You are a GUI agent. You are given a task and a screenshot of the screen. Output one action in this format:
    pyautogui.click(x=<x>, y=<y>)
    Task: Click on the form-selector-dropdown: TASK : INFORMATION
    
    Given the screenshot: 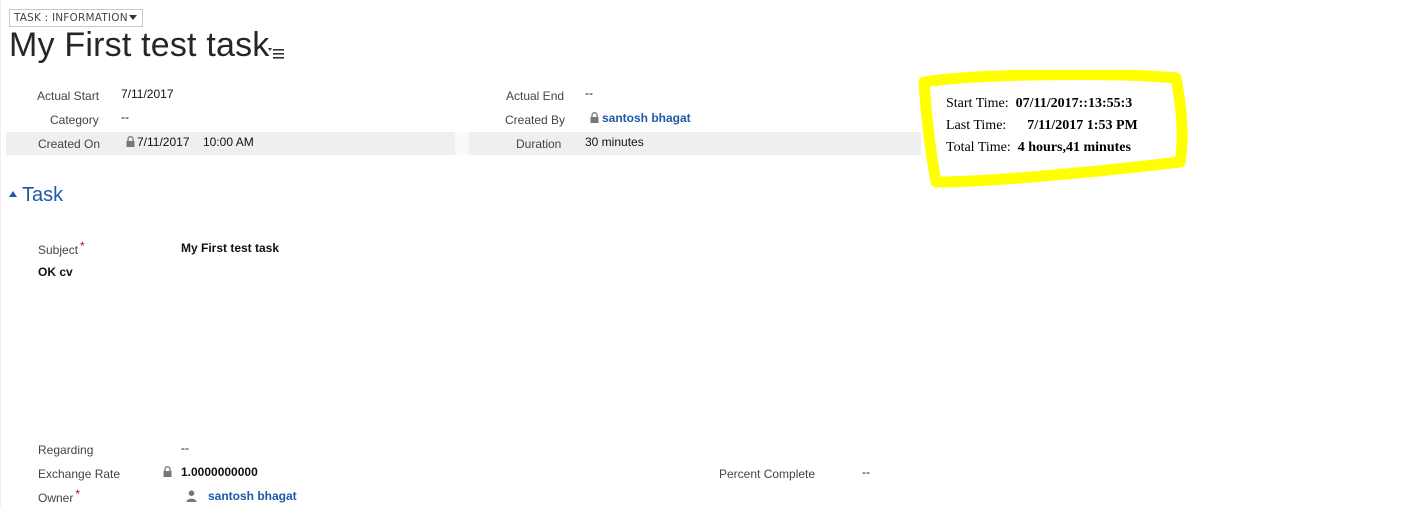 What is the action you would take?
    pyautogui.click(x=76, y=18)
    